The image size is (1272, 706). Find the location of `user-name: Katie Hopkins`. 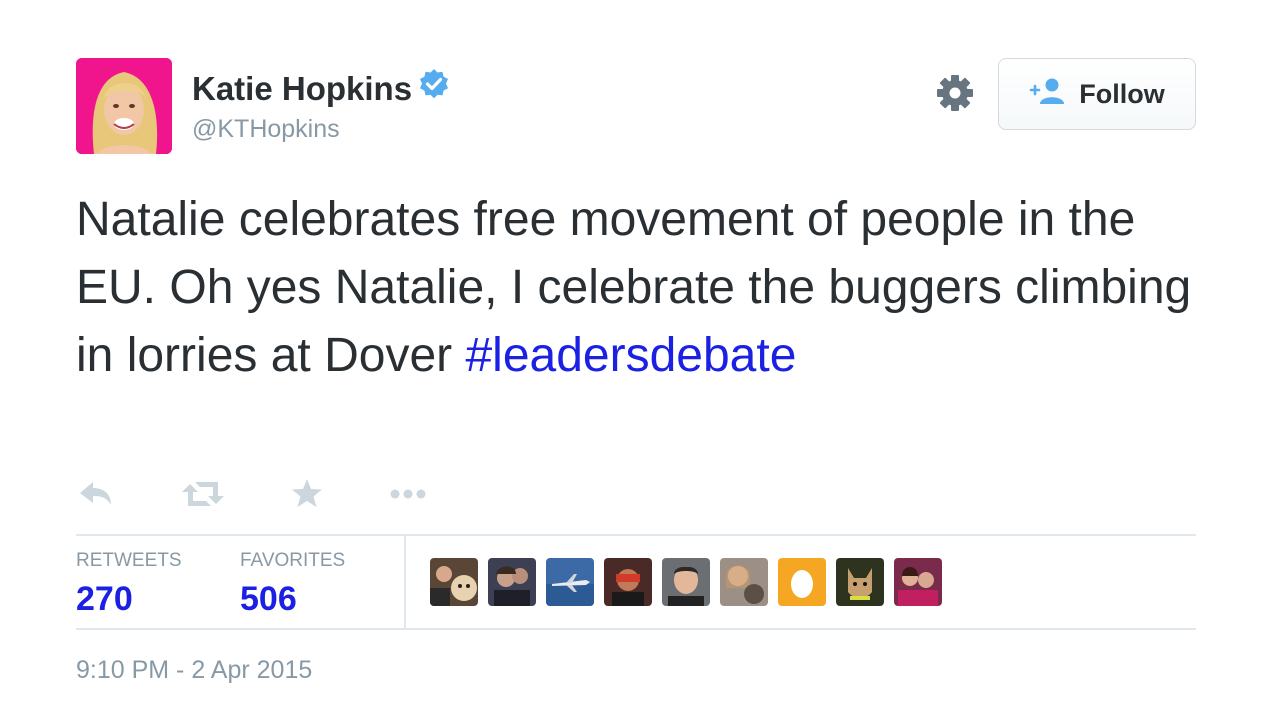

user-name: Katie Hopkins is located at coordinates (321, 88).